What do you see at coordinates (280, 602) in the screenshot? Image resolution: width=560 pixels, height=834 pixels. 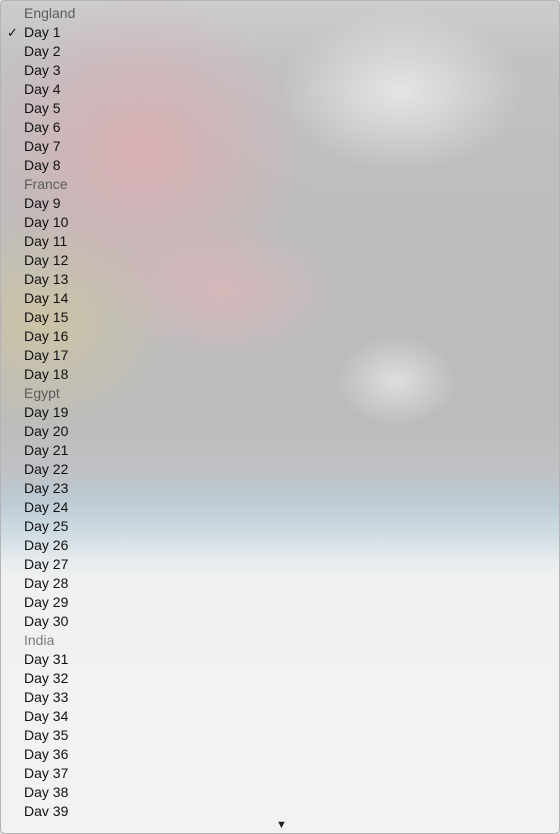 I see `menu-item: Day 29` at bounding box center [280, 602].